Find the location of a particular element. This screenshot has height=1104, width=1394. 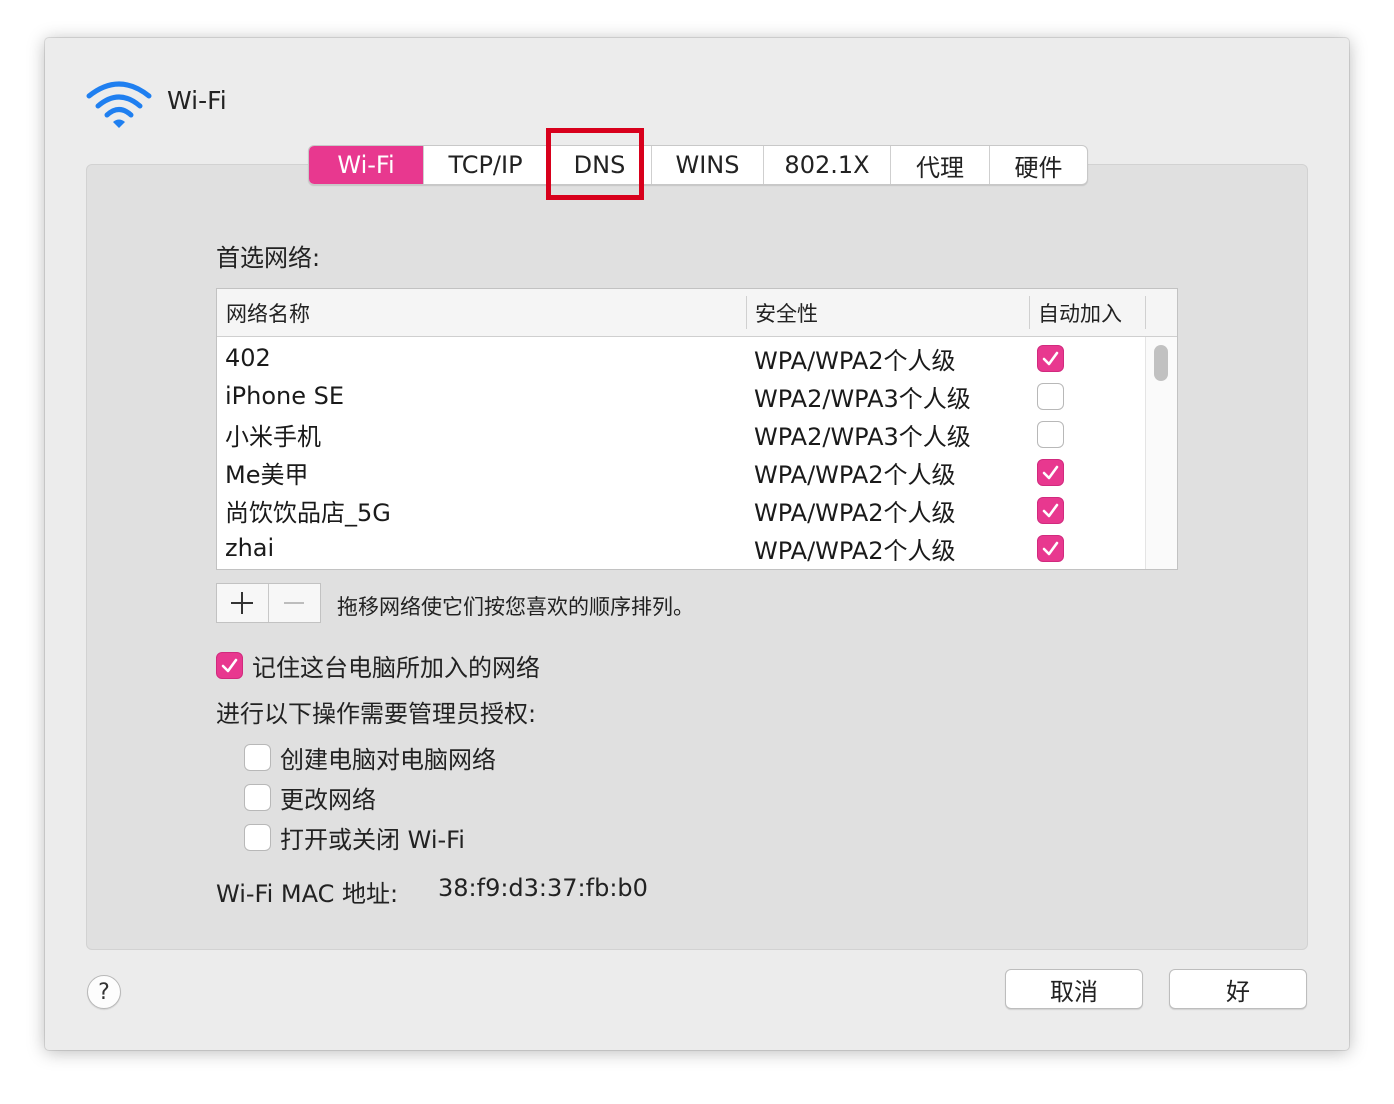

network-name: 402 is located at coordinates (248, 358).